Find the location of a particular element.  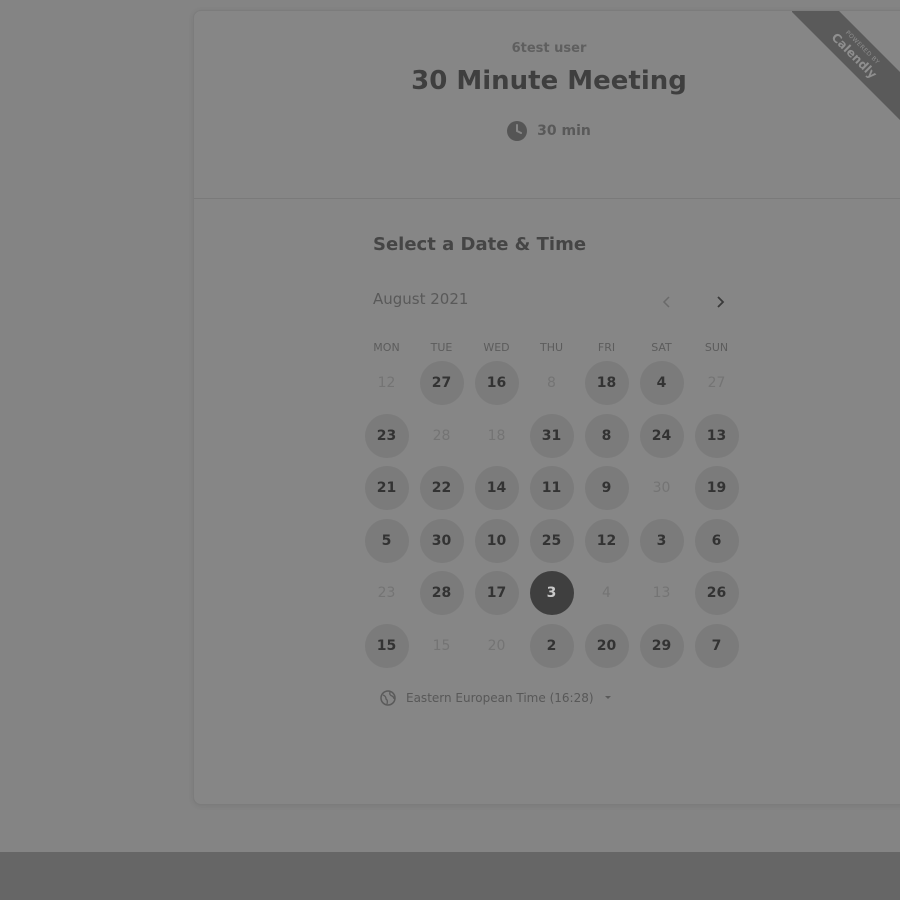

calendar-cell: 17 is located at coordinates (496, 593).